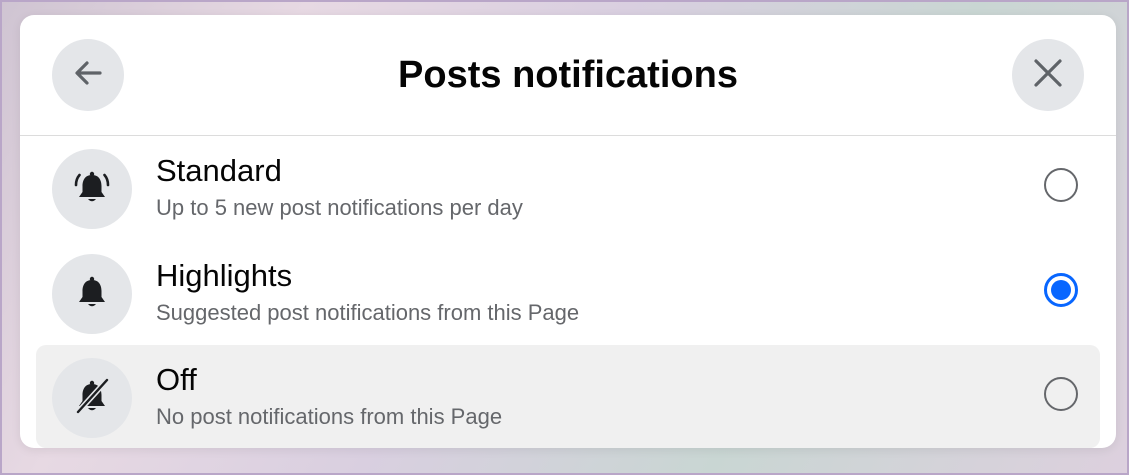  What do you see at coordinates (176, 379) in the screenshot?
I see `option-title: Off` at bounding box center [176, 379].